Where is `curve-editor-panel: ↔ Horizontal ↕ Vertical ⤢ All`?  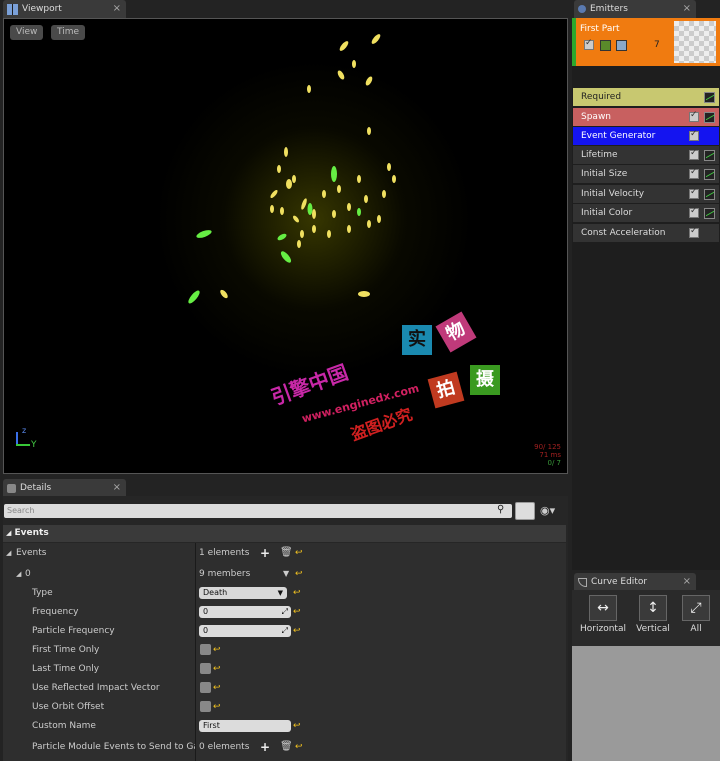
curve-editor-panel: ↔ Horizontal ↕ Vertical ⤢ All is located at coordinates (646, 675).